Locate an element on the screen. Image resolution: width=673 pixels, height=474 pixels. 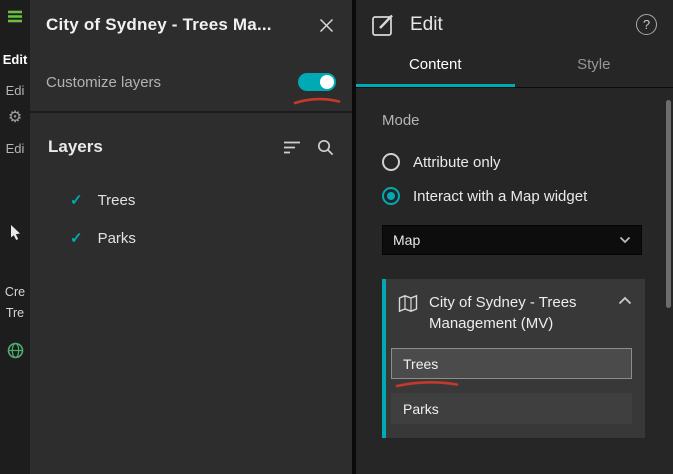
collapse-button is located at coordinates (625, 300).